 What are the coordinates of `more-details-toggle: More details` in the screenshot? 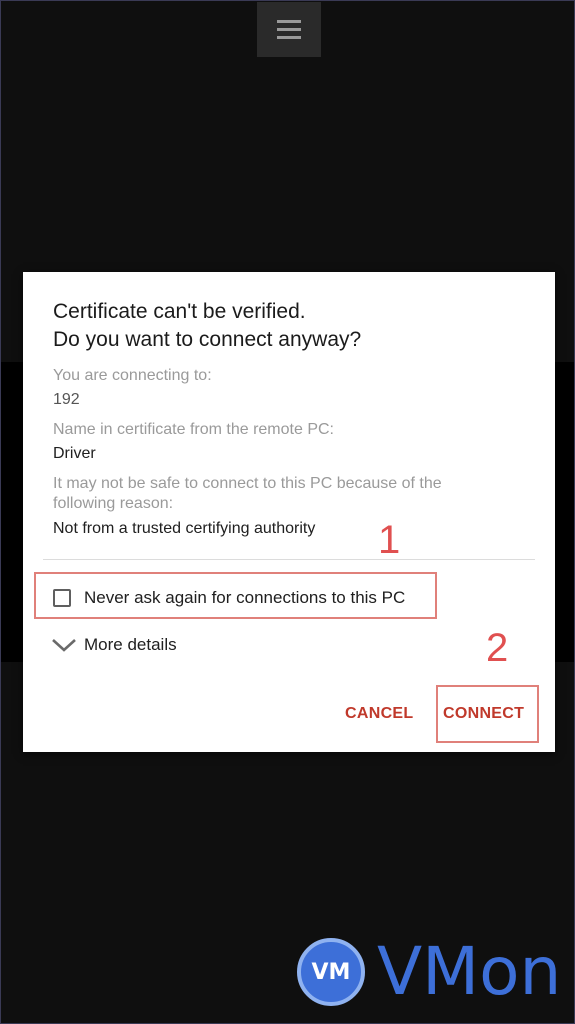 It's located at (114, 645).